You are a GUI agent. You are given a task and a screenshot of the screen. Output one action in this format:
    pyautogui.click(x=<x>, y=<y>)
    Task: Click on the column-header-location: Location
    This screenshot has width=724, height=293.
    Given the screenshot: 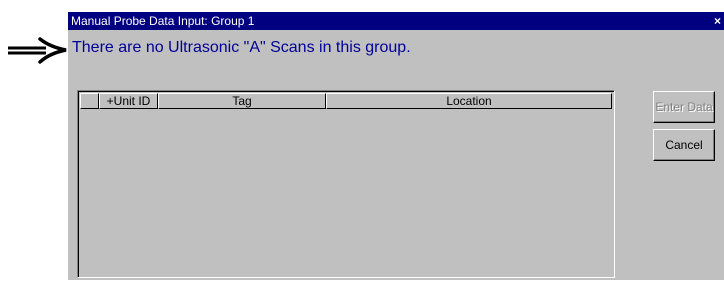 What is the action you would take?
    pyautogui.click(x=469, y=101)
    